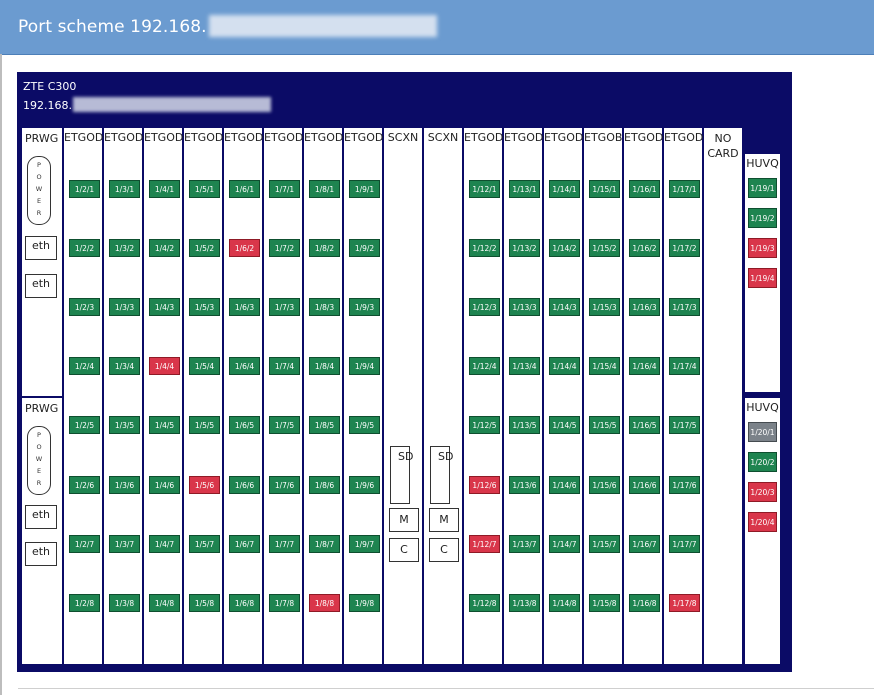  Describe the element at coordinates (364, 248) in the screenshot. I see `port-1-9-2: 1/9/2` at that location.